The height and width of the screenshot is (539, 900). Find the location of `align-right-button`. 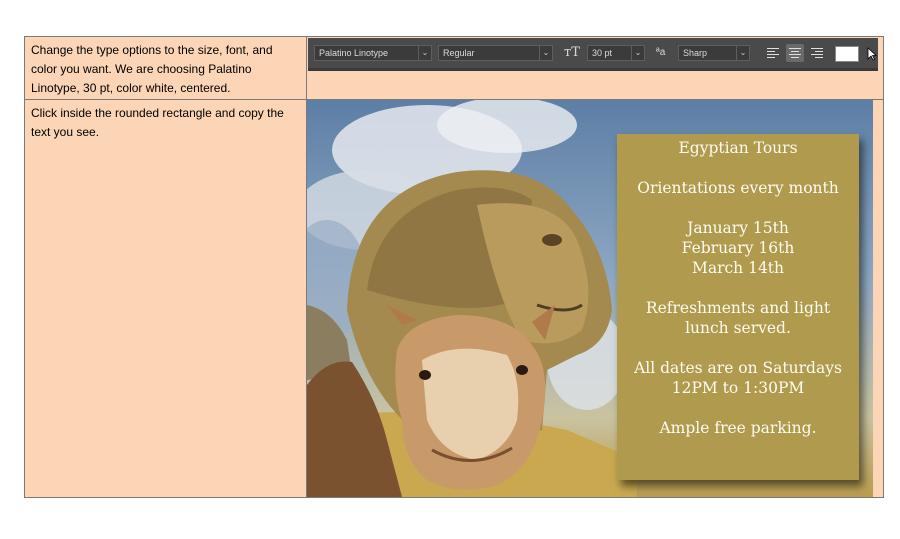

align-right-button is located at coordinates (817, 53).